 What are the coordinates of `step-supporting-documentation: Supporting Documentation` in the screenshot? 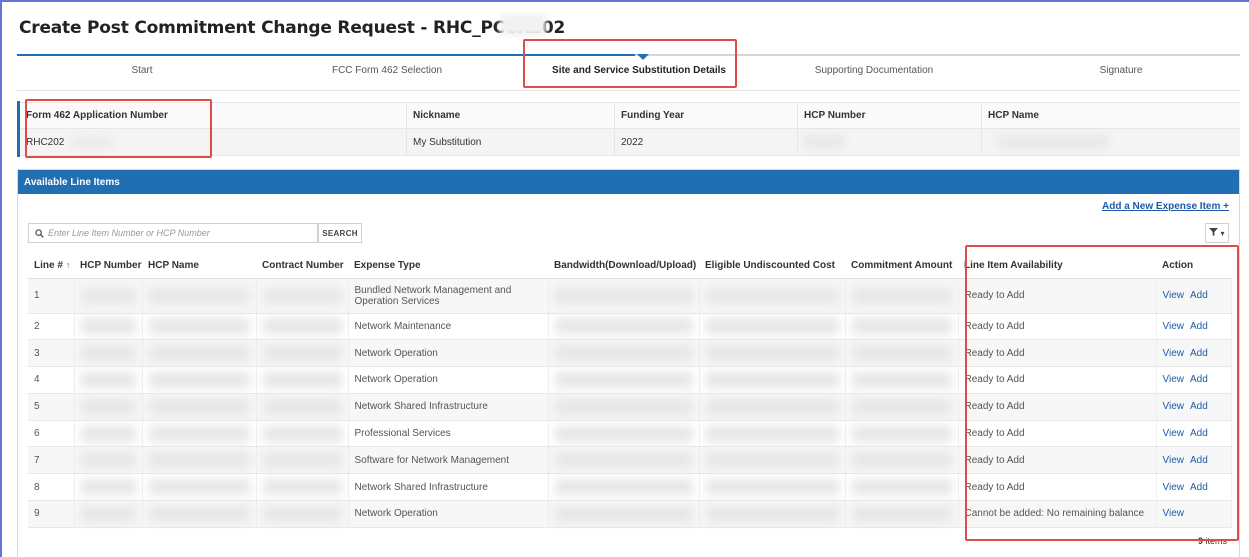 It's located at (874, 70).